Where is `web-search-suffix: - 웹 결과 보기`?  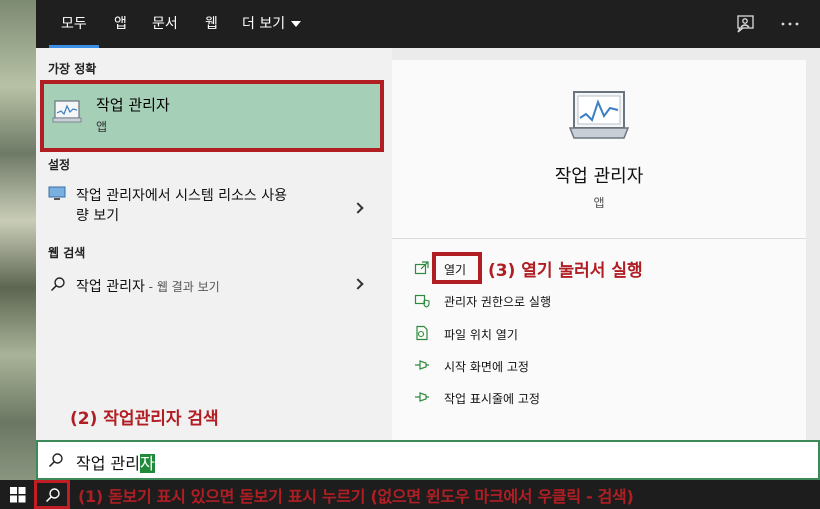 web-search-suffix: - 웹 결과 보기 is located at coordinates (182, 287).